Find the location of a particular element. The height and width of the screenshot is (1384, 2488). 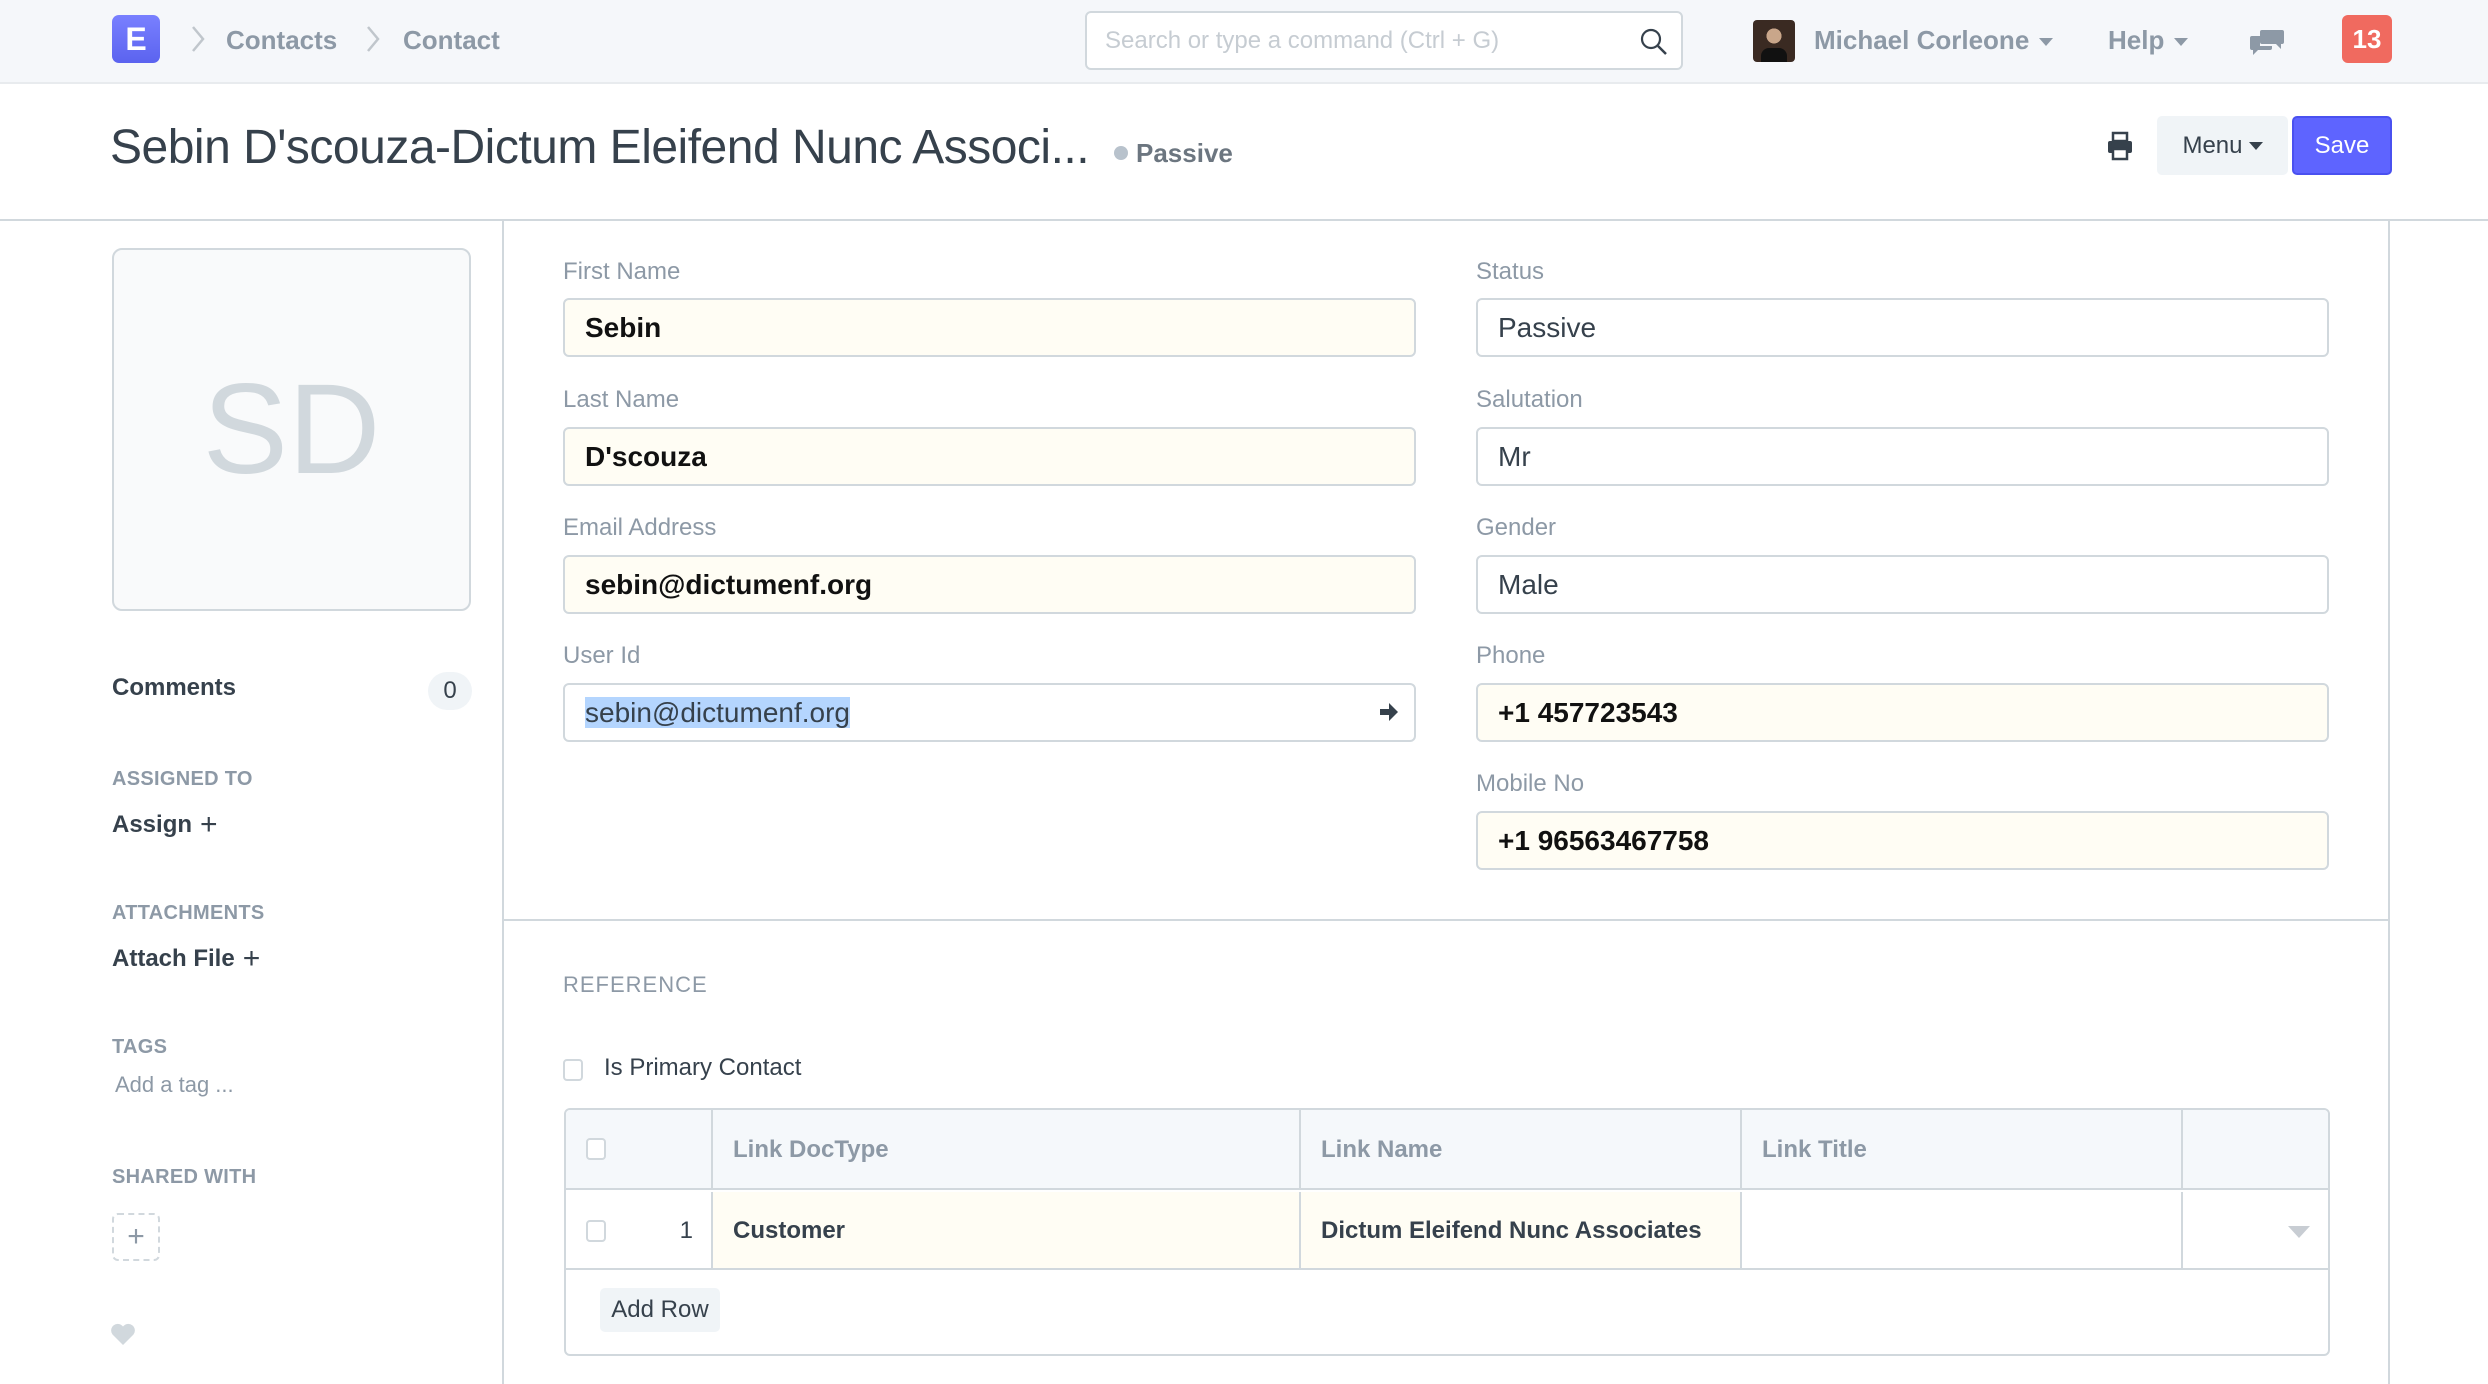

phone-field: +1 457723543 is located at coordinates (1902, 712).